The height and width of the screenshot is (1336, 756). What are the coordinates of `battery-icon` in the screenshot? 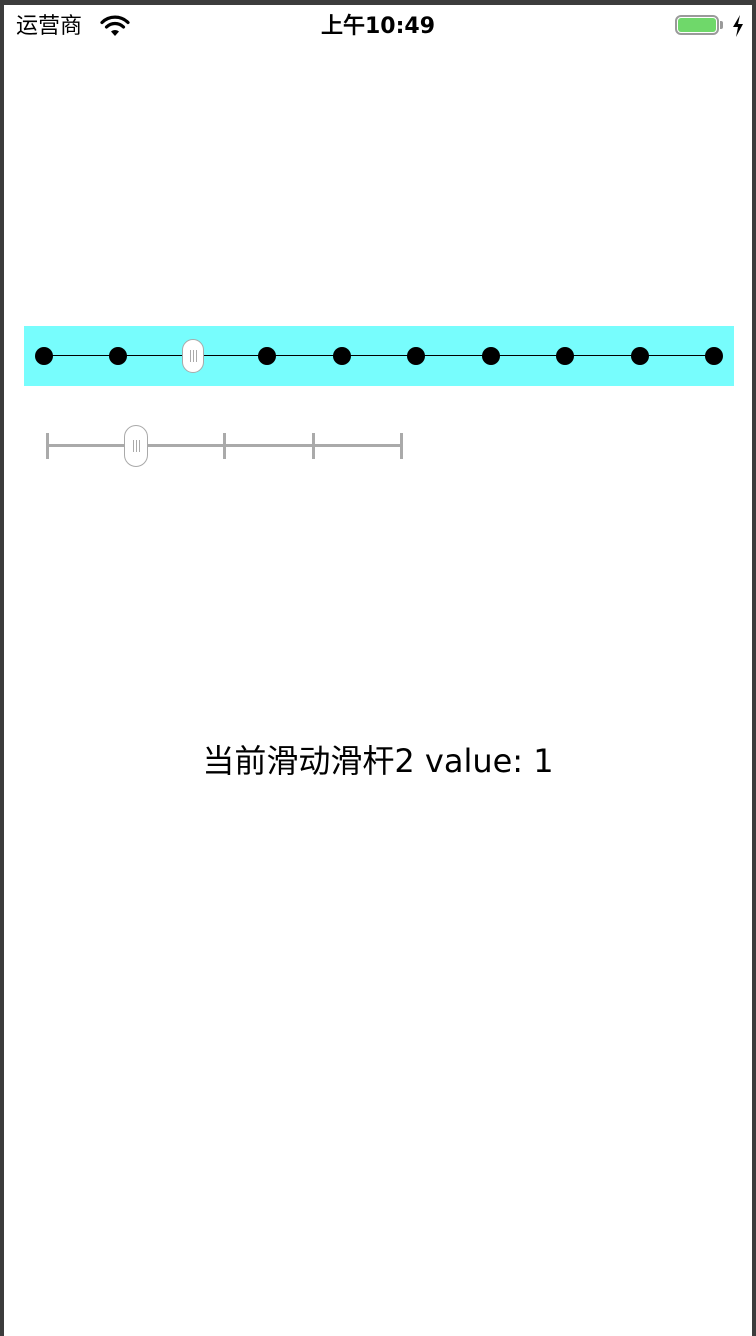 It's located at (699, 26).